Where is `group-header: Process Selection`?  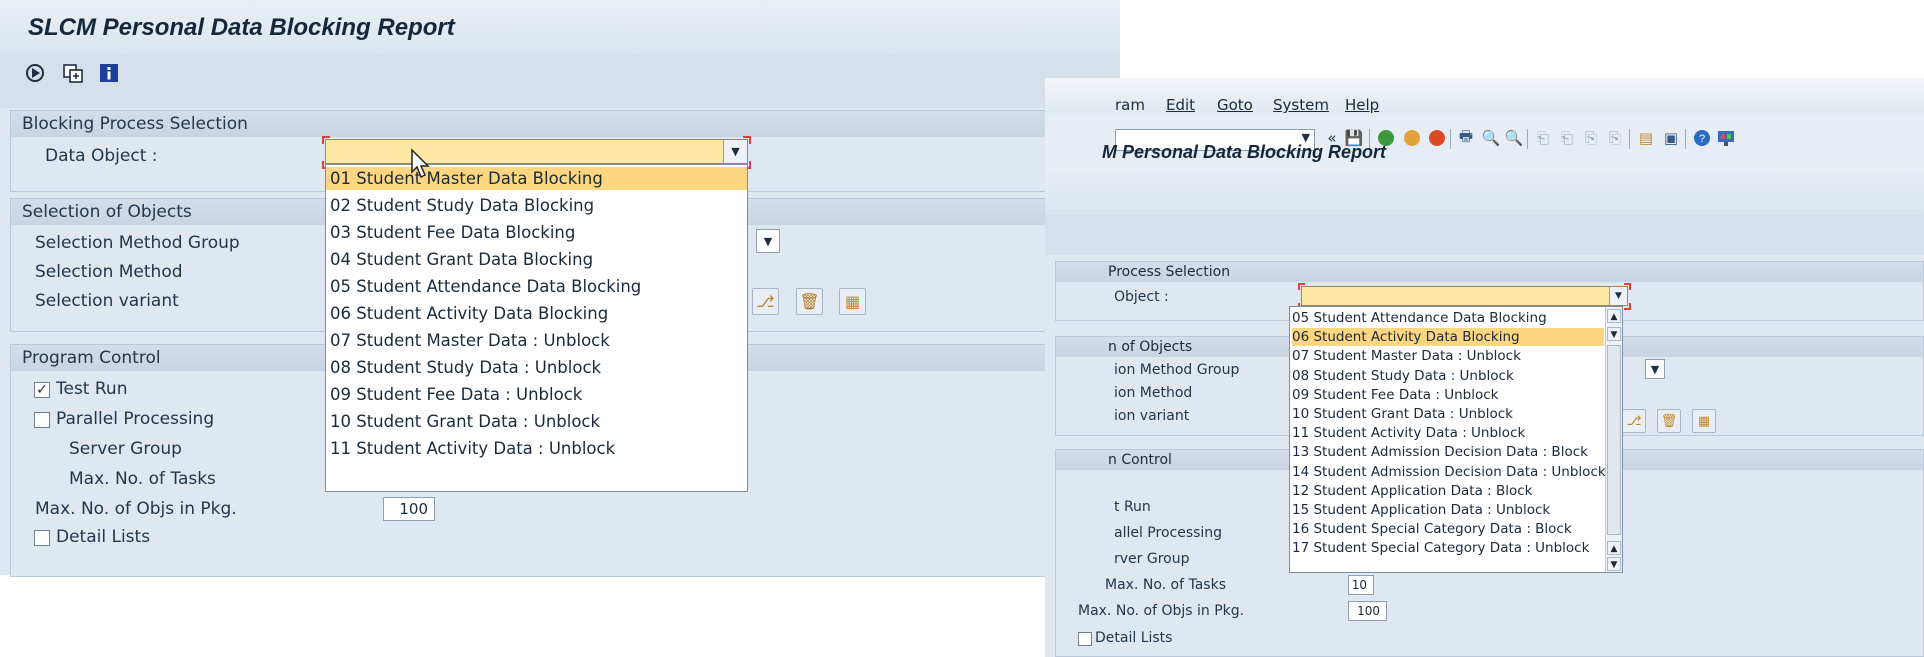 group-header: Process Selection is located at coordinates (1489, 272).